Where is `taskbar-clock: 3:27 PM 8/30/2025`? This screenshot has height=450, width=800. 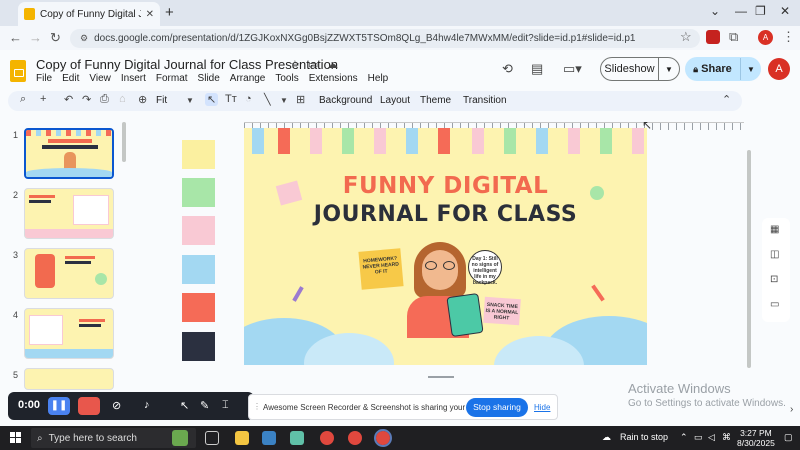
taskbar-clock: 3:27 PM 8/30/2025 is located at coordinates (756, 438).